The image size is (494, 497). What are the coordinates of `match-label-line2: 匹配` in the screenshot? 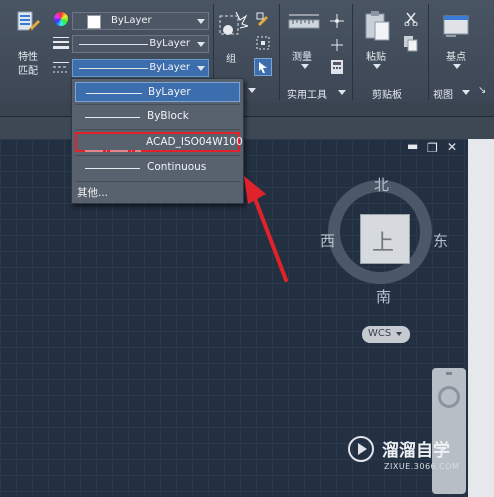 It's located at (28, 71).